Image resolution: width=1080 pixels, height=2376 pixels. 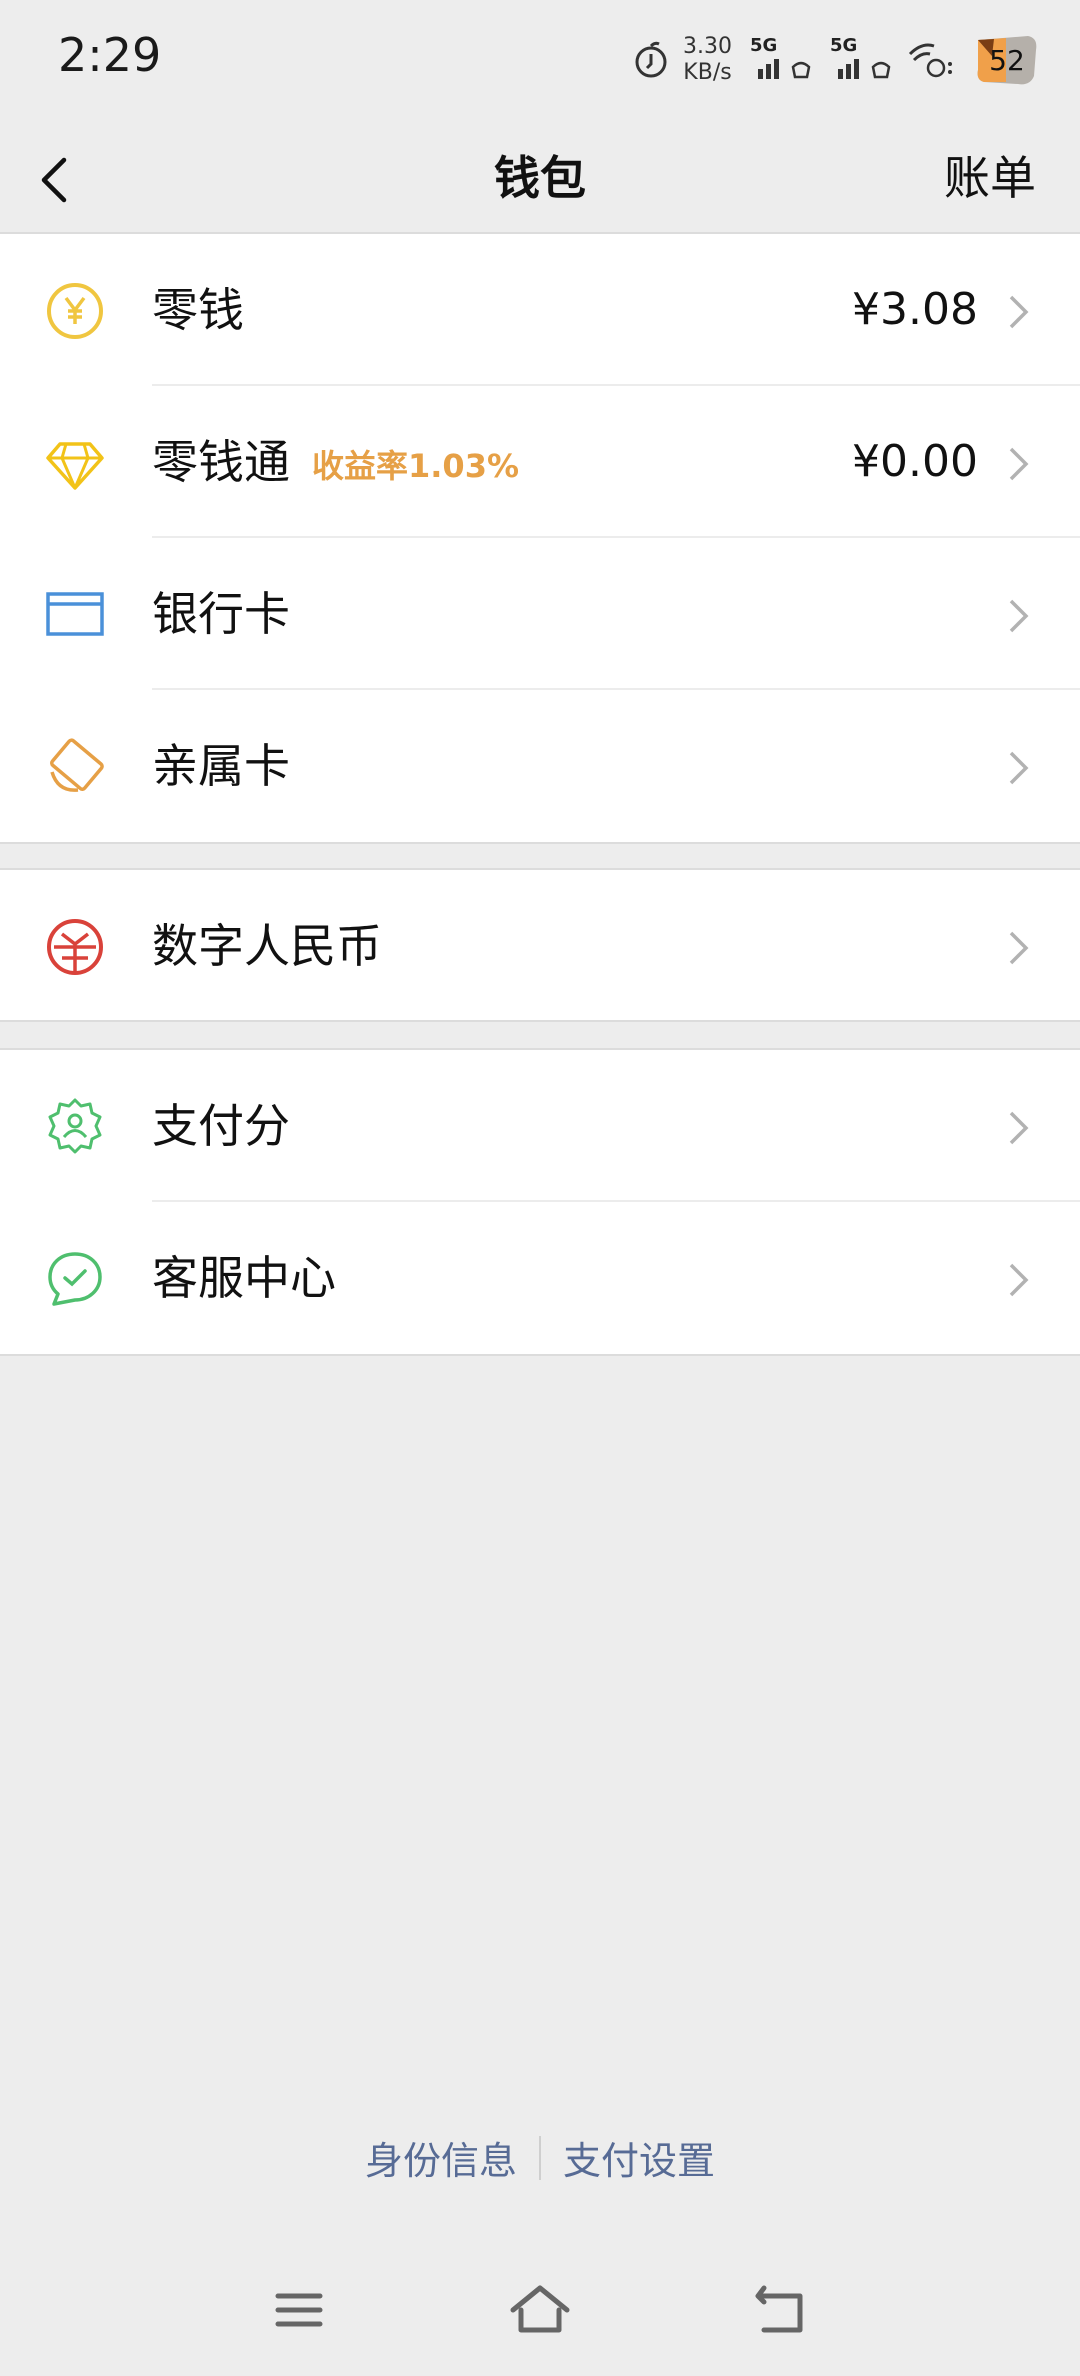 What do you see at coordinates (110, 55) in the screenshot?
I see `status-time: 2:29` at bounding box center [110, 55].